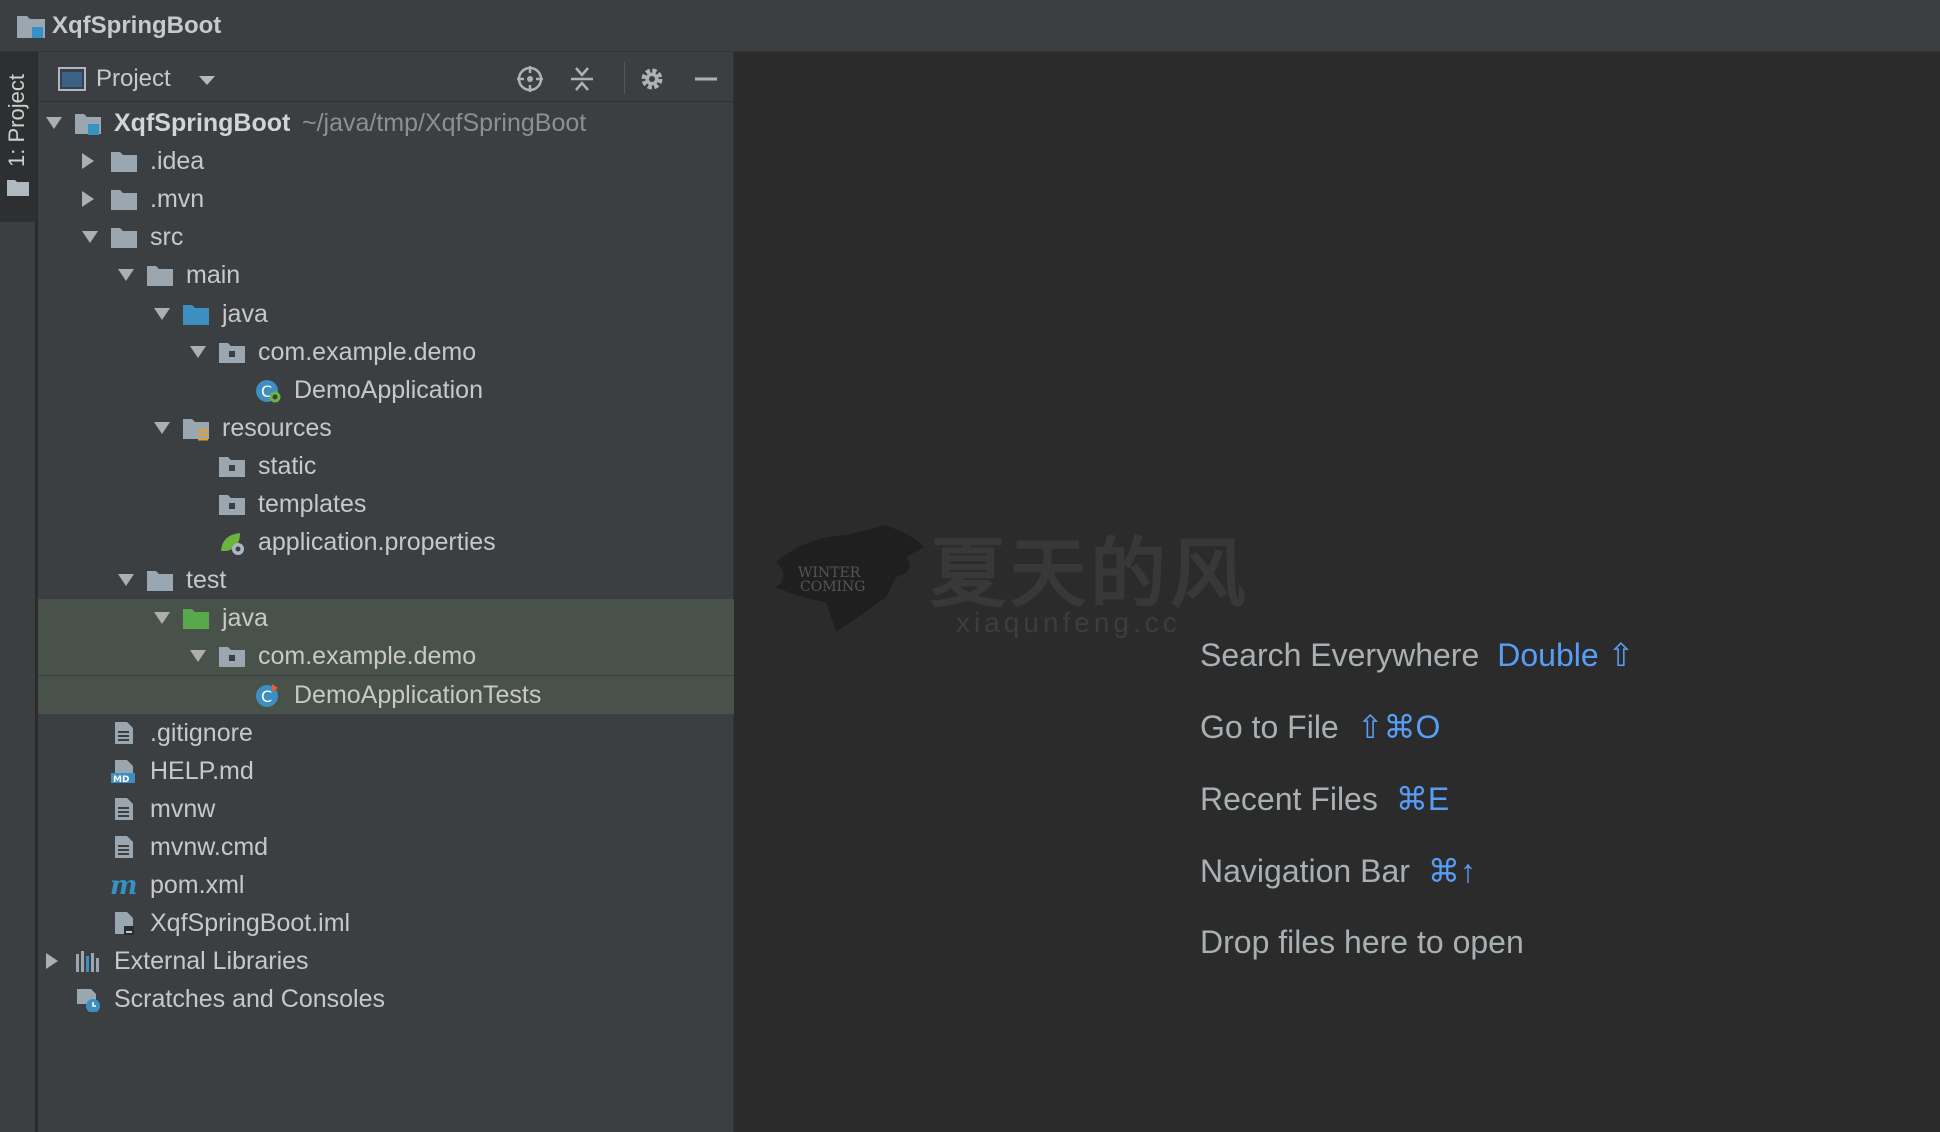 This screenshot has width=1940, height=1132. What do you see at coordinates (268, 390) in the screenshot?
I see `spring-class-icon: C` at bounding box center [268, 390].